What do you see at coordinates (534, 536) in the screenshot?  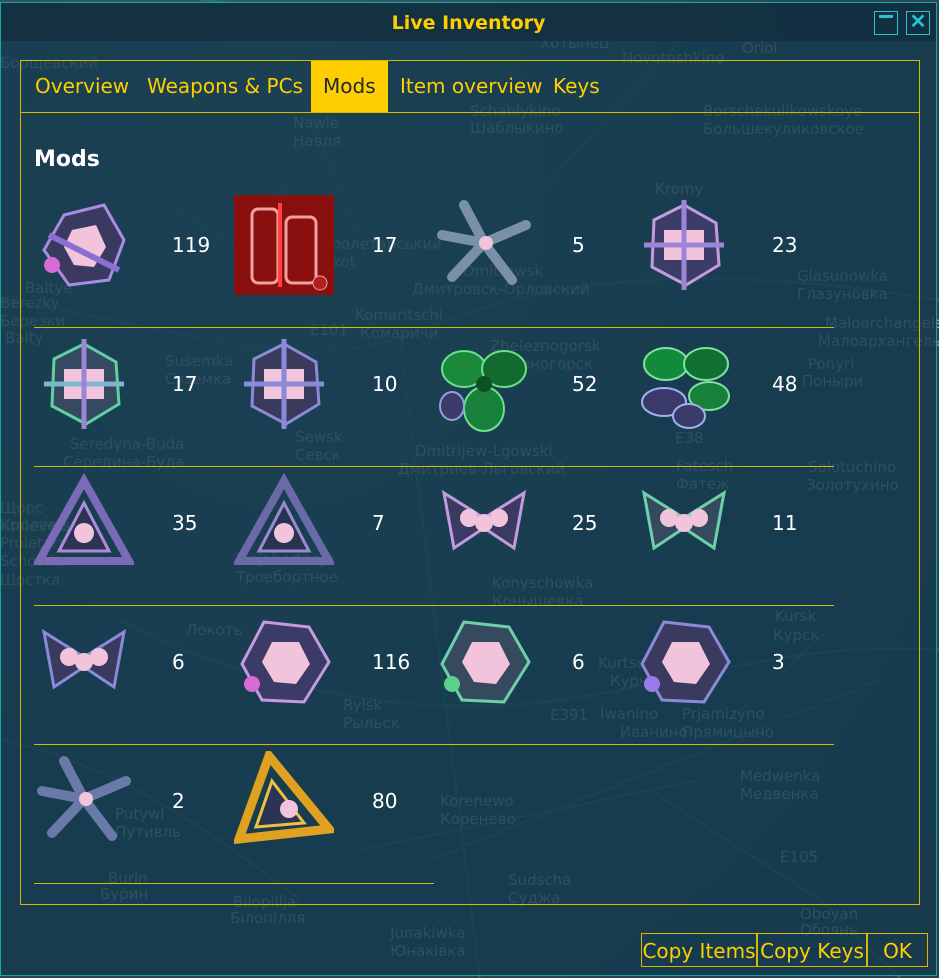 I see `list-item: 25` at bounding box center [534, 536].